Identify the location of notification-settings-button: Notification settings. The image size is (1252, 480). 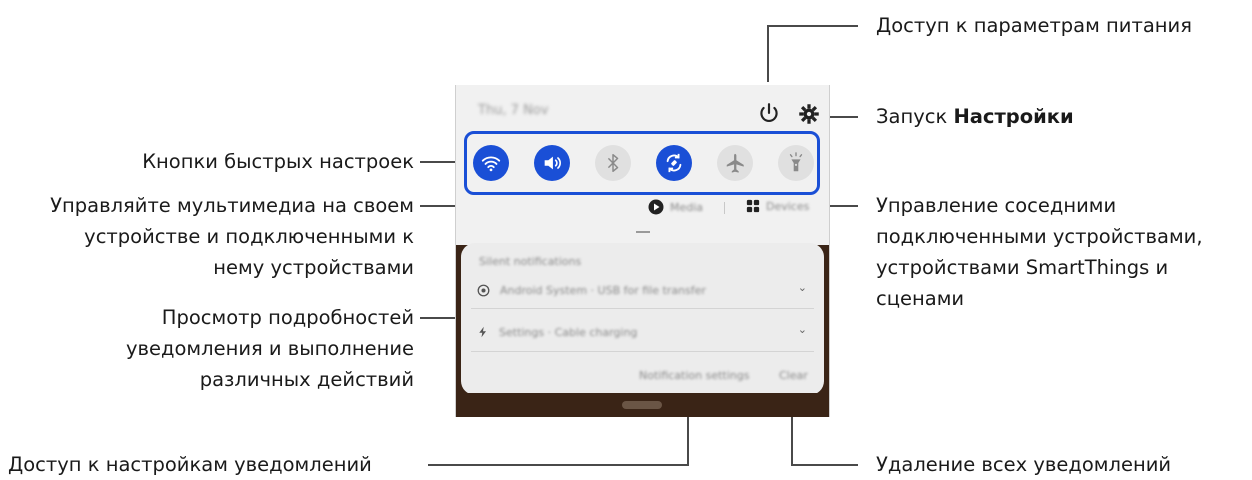
(694, 375).